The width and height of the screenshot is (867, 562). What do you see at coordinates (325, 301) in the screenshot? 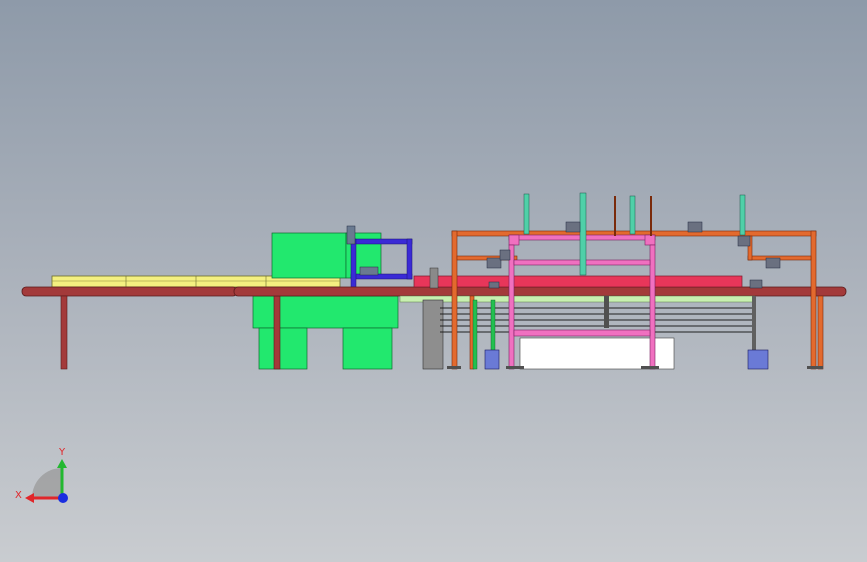
I see `green-machine` at bounding box center [325, 301].